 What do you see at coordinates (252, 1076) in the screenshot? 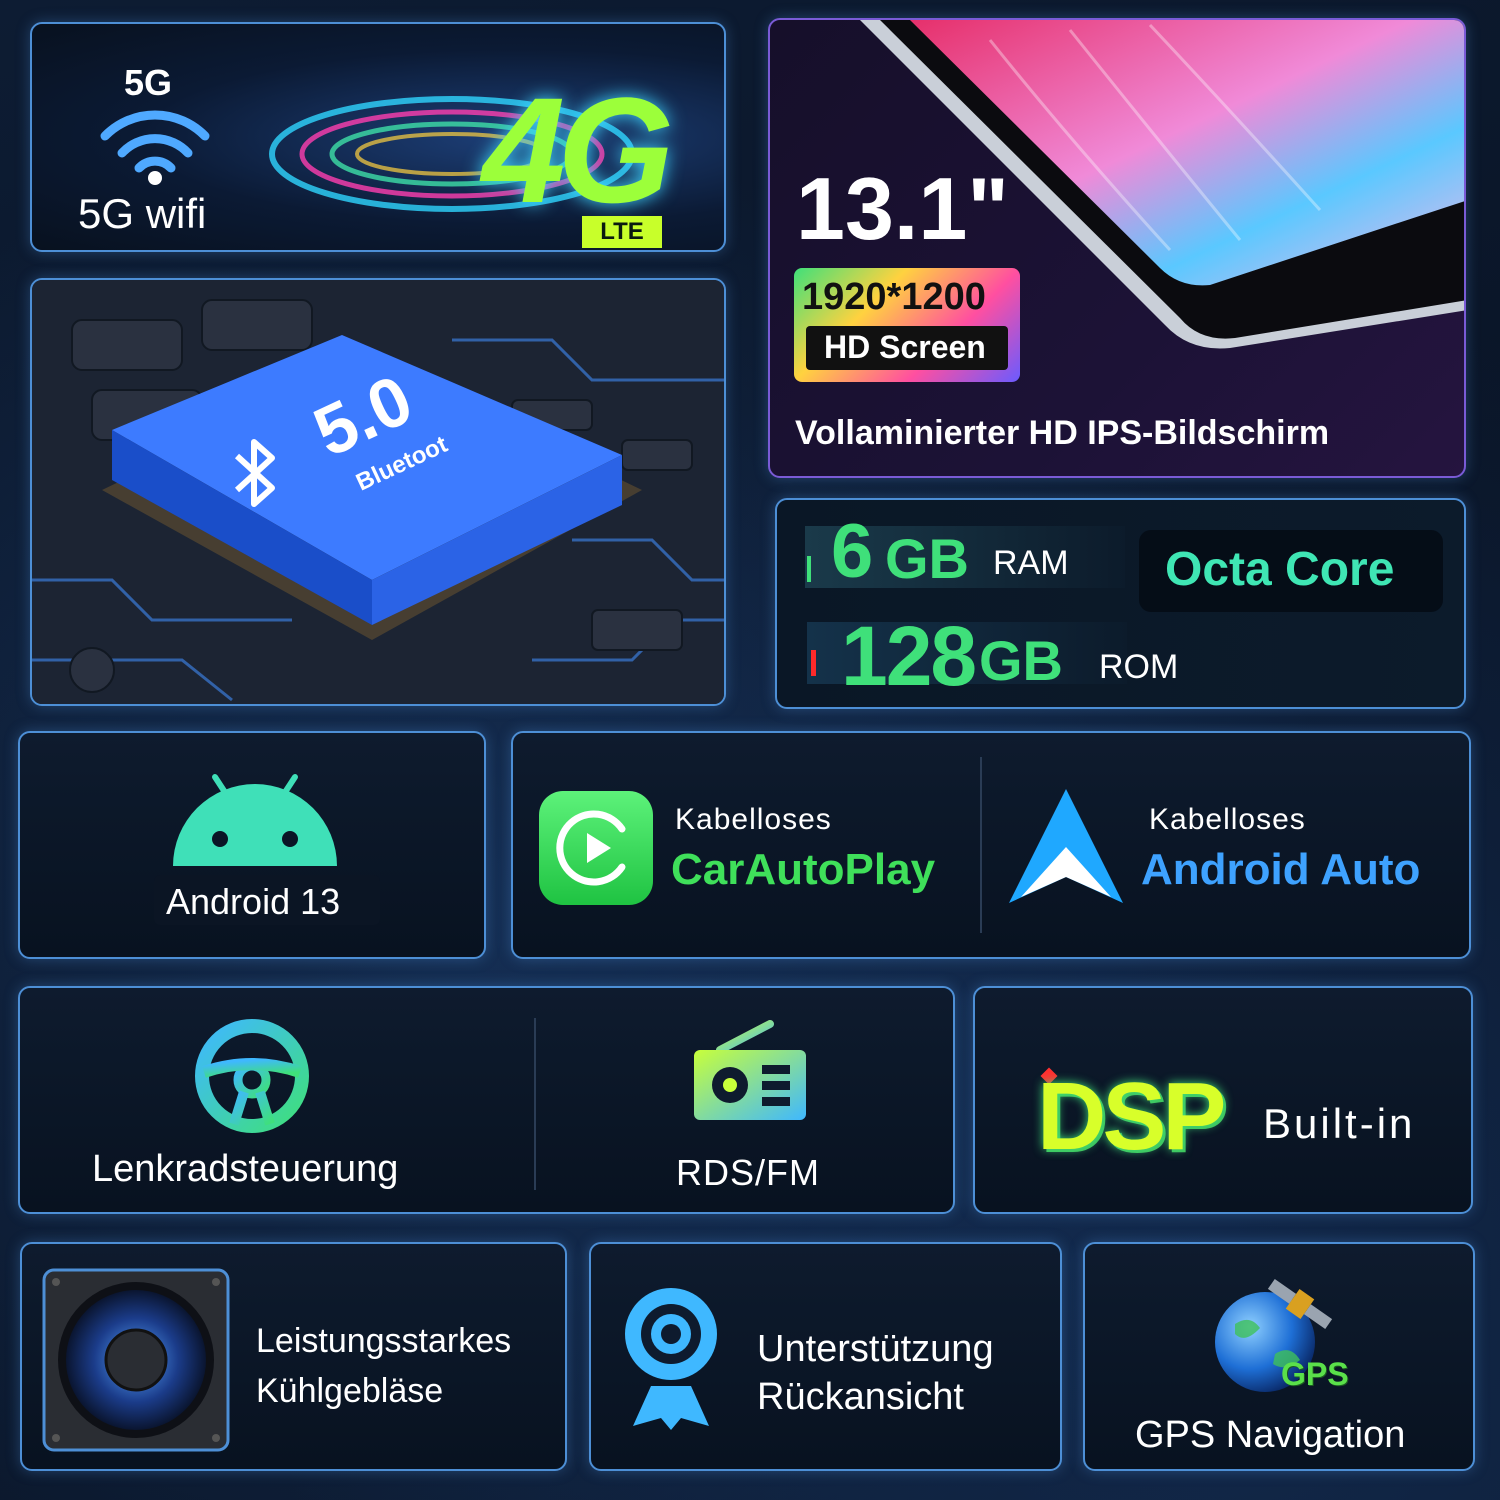
I see `steering-wheel-icon` at bounding box center [252, 1076].